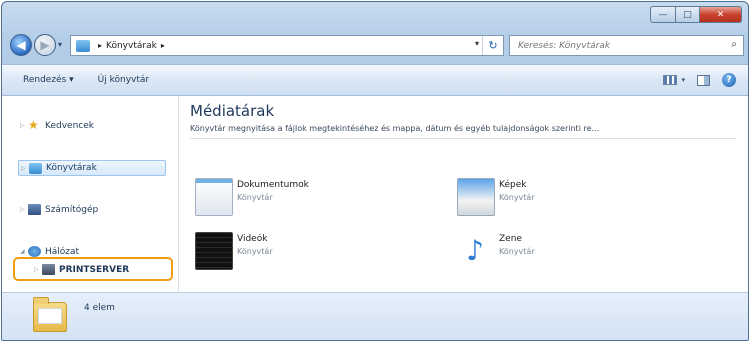  I want to click on library-tile-videos: Videók Könyvtár, so click(310, 252).